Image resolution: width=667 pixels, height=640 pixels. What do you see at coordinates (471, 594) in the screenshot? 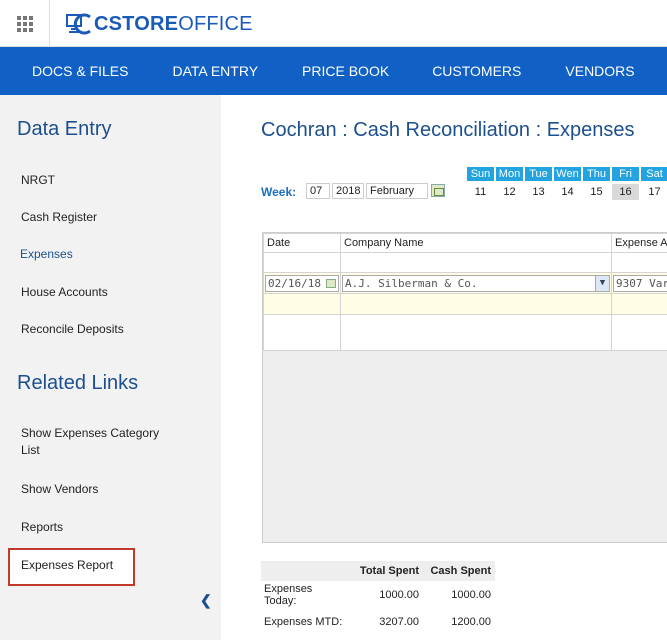
I see `summary-cash: 1000.00` at bounding box center [471, 594].